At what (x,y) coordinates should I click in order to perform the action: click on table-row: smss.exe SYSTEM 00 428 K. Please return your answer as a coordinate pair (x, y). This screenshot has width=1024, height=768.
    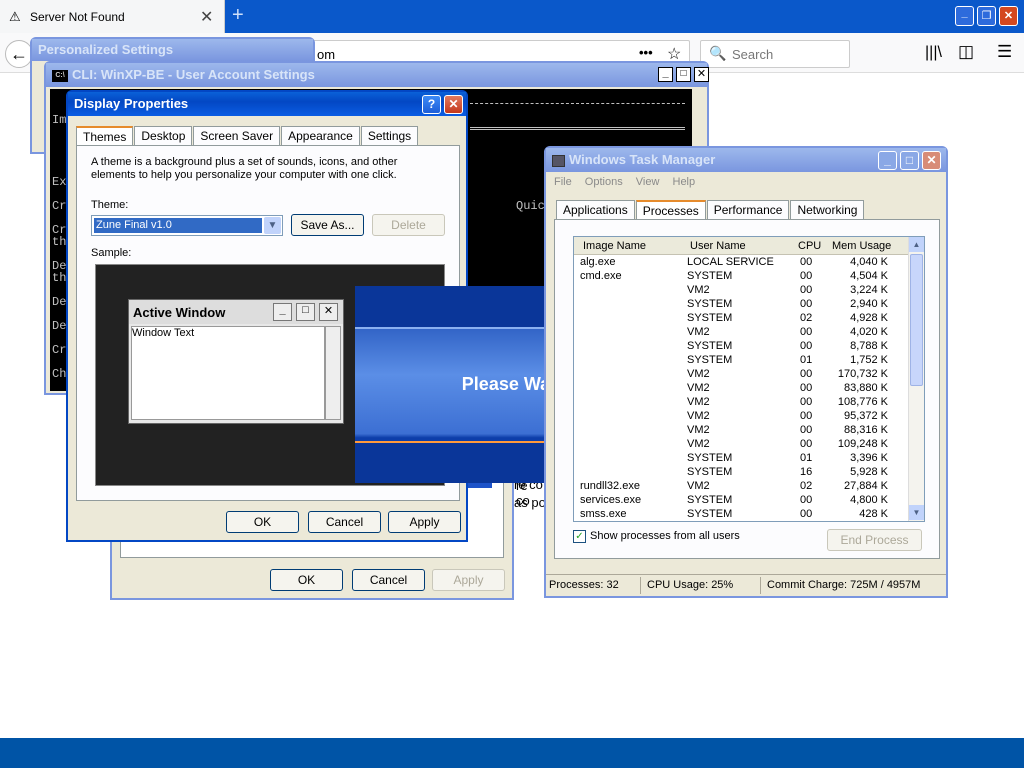
    Looking at the image, I should click on (749, 514).